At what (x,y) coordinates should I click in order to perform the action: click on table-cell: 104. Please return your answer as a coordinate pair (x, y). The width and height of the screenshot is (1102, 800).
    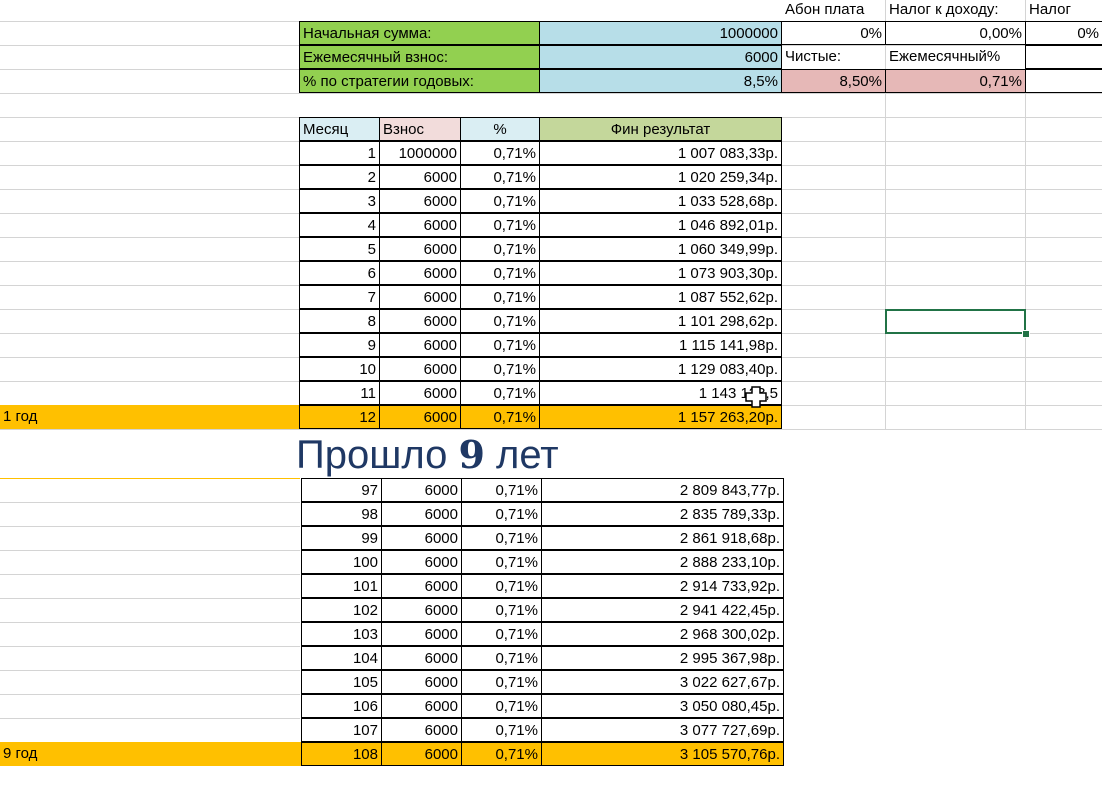
    Looking at the image, I should click on (341, 658).